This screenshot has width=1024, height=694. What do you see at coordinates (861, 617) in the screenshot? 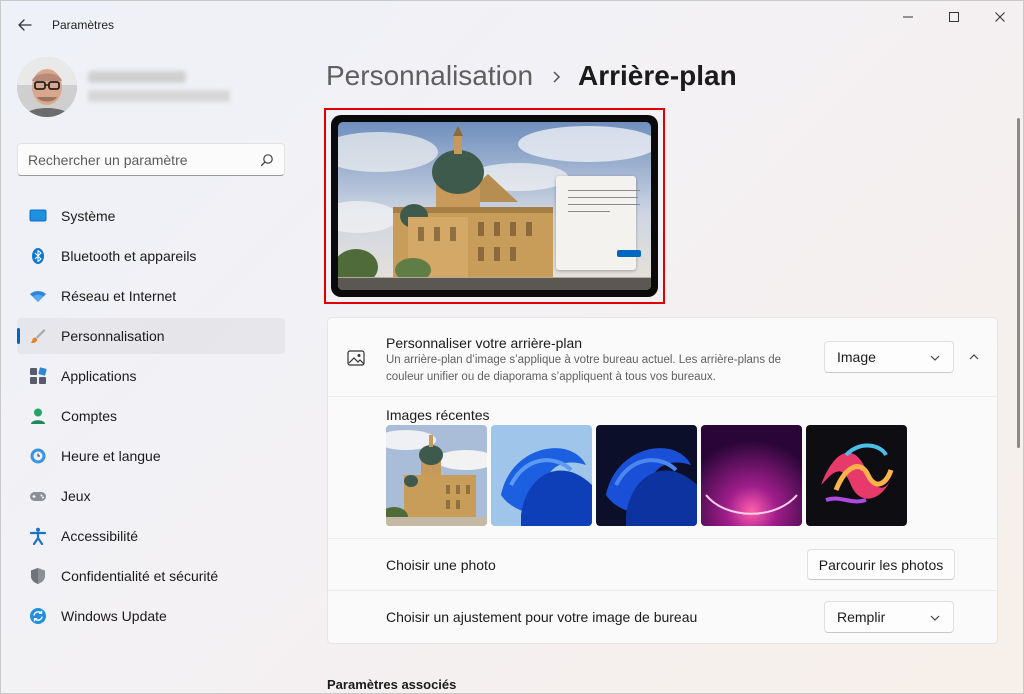
I see `fit-value: Remplir` at bounding box center [861, 617].